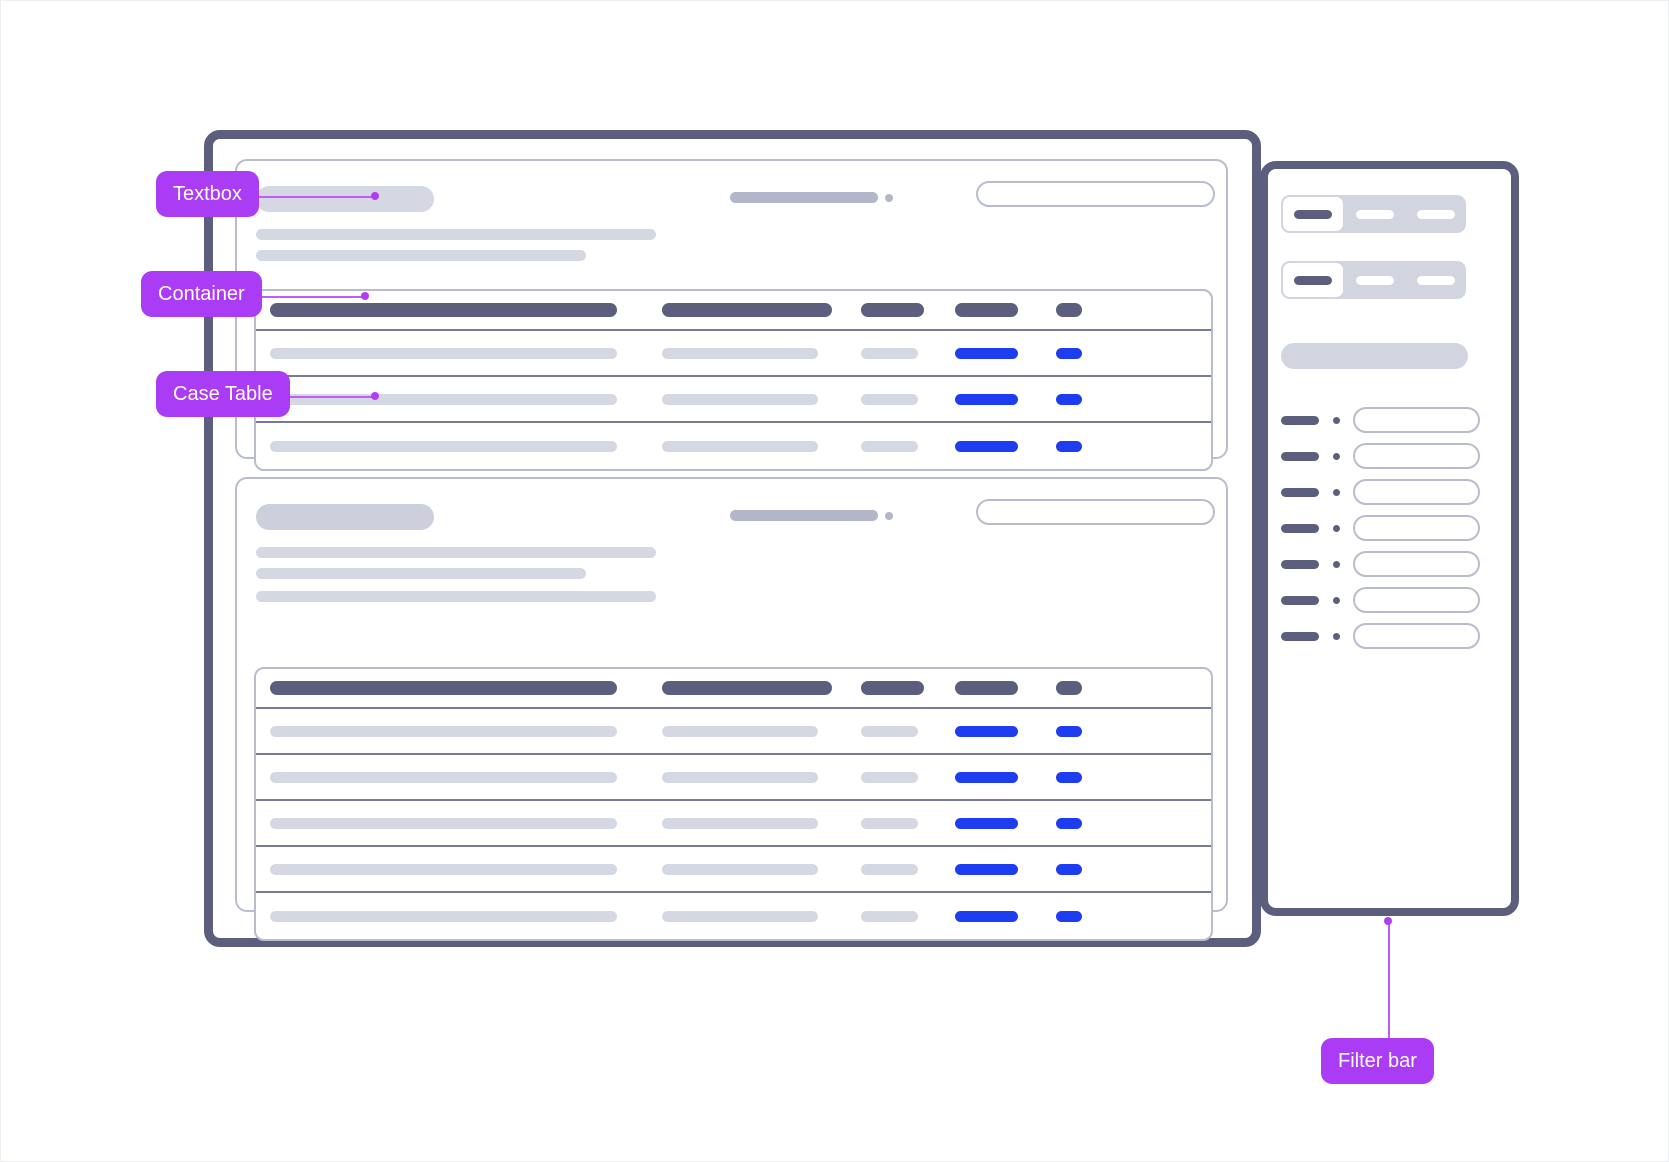  What do you see at coordinates (889, 198) in the screenshot?
I see `card-top-header-dot-icon` at bounding box center [889, 198].